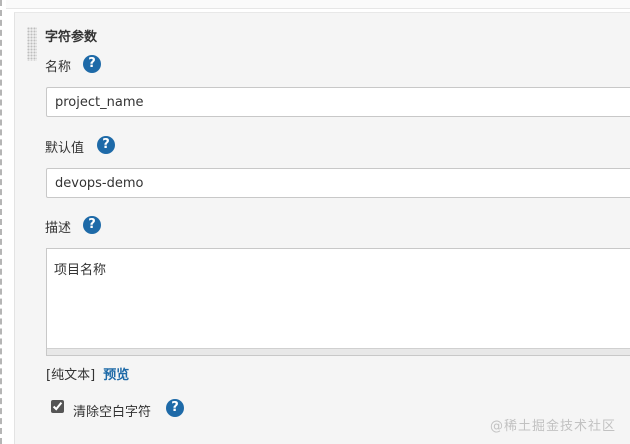 The width and height of the screenshot is (630, 444). Describe the element at coordinates (57, 406) in the screenshot. I see `trim-whitespace-checkbox` at that location.